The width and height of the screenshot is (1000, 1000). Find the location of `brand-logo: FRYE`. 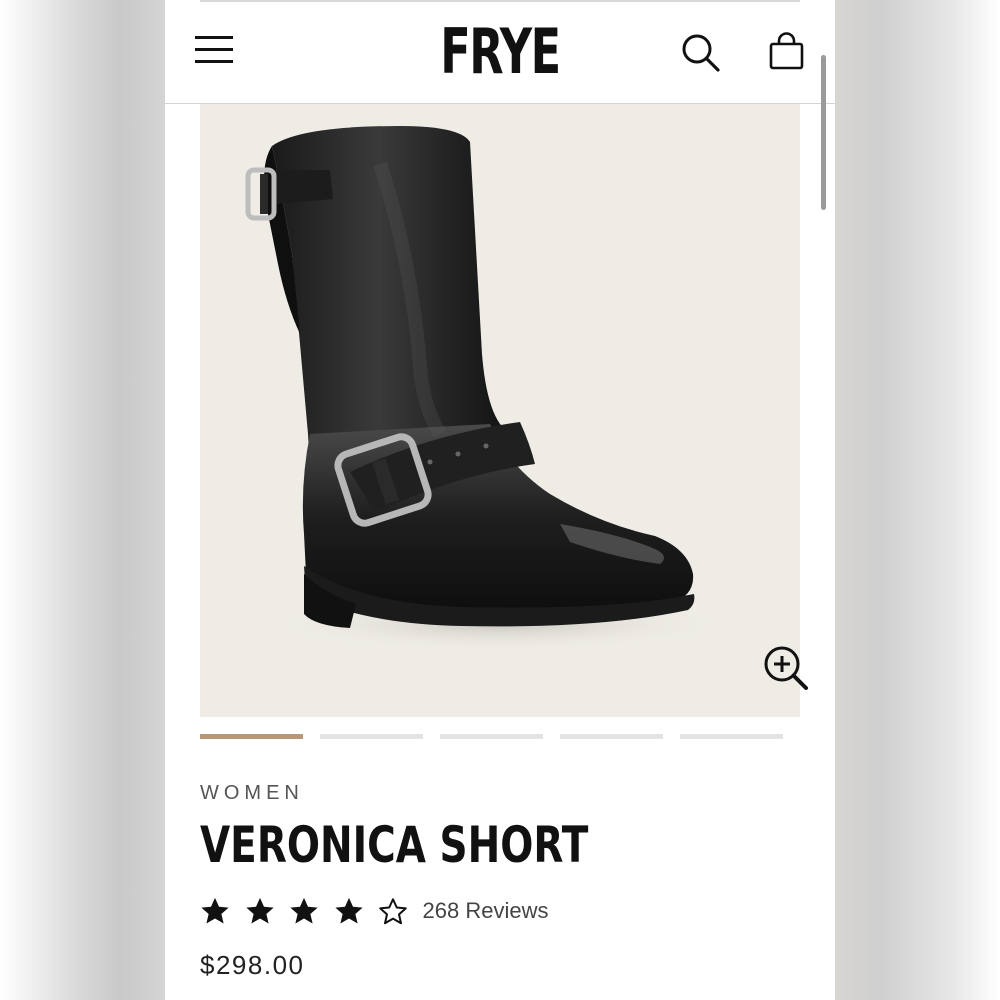

brand-logo: FRYE is located at coordinates (500, 52).